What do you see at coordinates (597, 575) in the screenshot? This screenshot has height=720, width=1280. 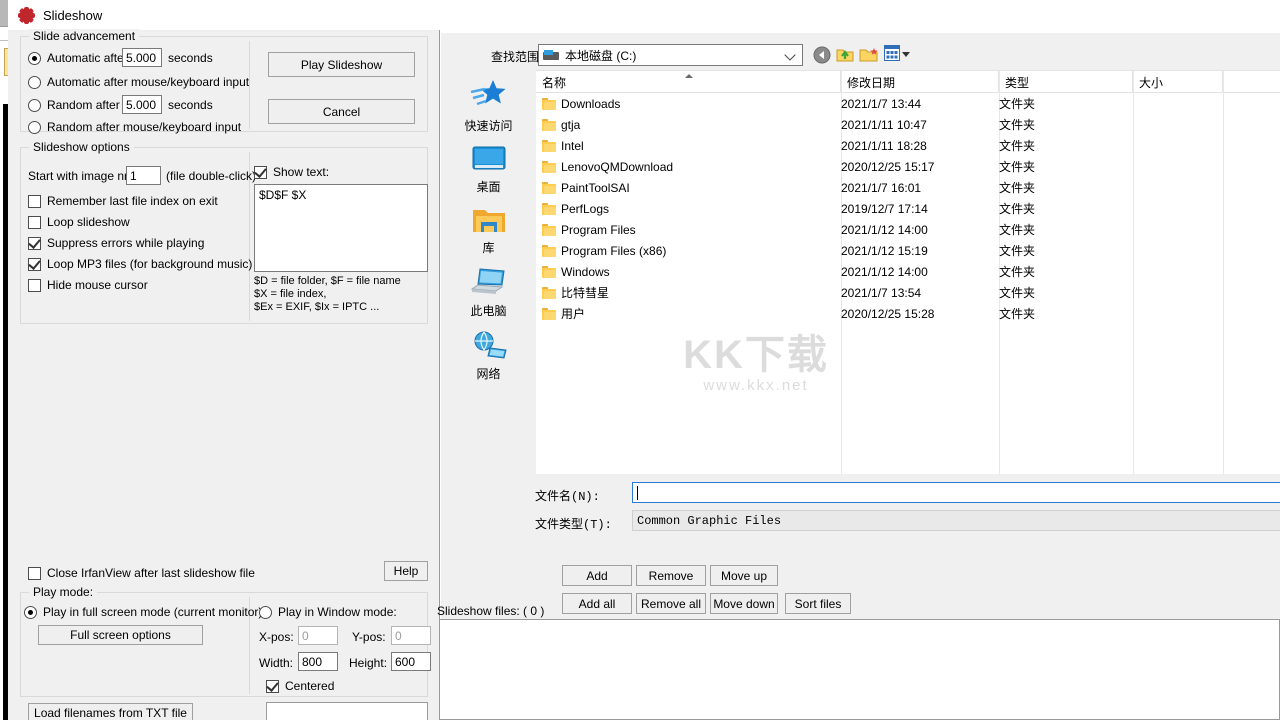 I see `add-button: Add` at bounding box center [597, 575].